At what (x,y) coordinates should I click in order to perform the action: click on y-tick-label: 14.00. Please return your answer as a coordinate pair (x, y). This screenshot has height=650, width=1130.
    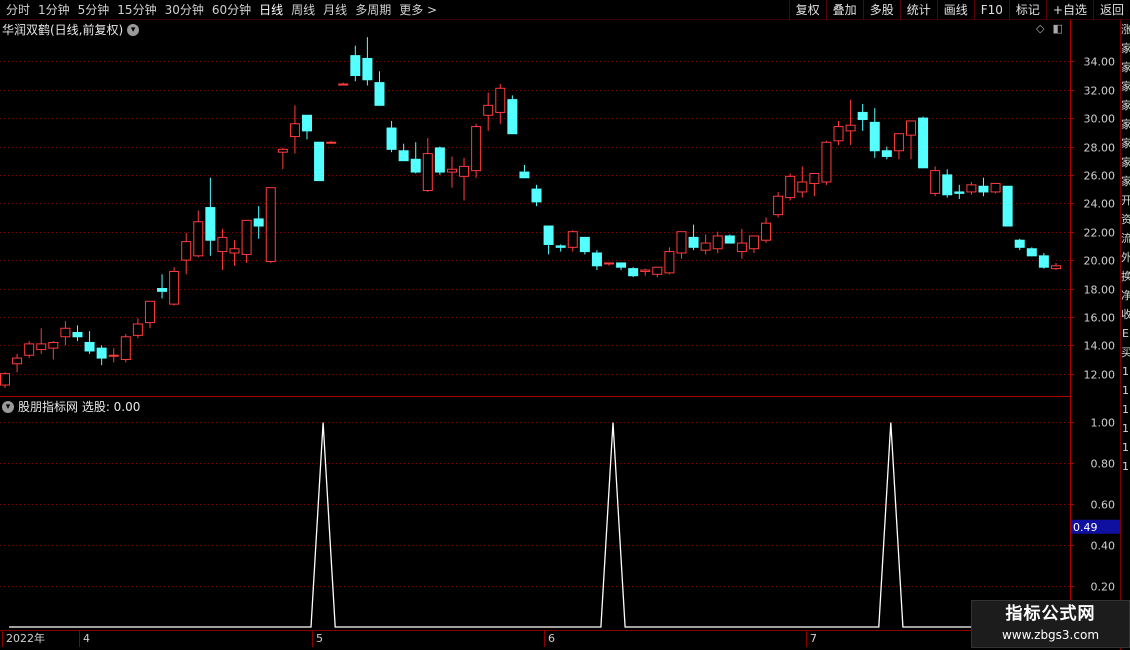
    Looking at the image, I should click on (1100, 346).